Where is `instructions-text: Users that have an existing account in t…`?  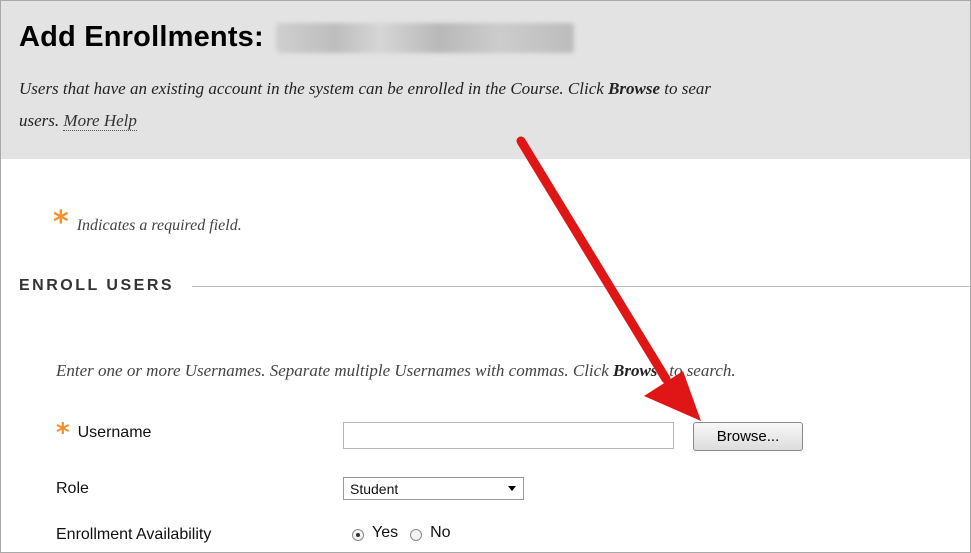
instructions-text: Users that have an existing account in t… is located at coordinates (314, 88).